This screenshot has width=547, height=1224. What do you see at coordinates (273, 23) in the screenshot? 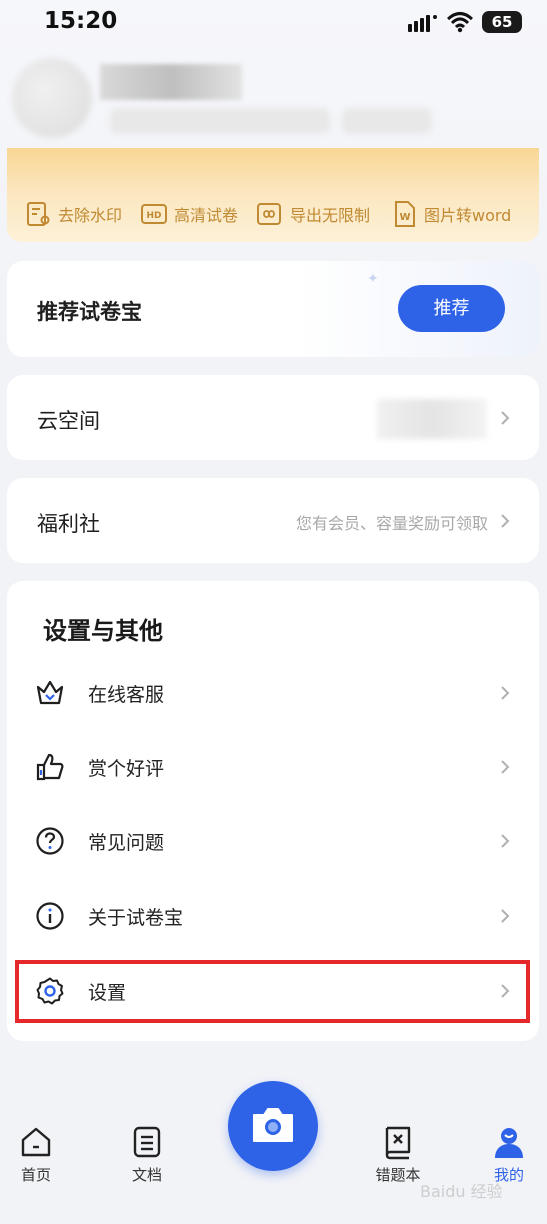
I see `status-bar: 15:20 65` at bounding box center [273, 23].